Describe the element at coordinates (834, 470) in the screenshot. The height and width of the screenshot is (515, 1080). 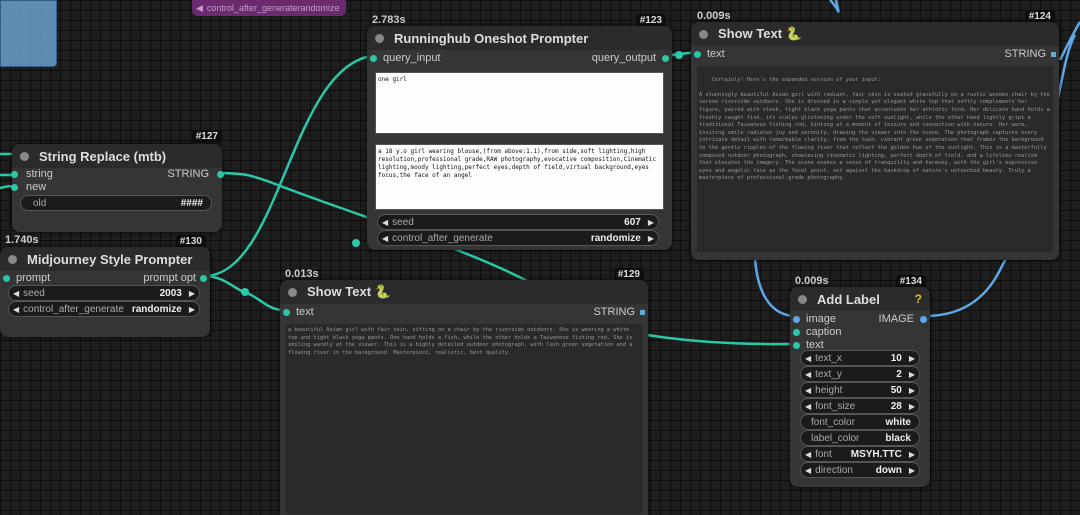
I see `widget-label: direction` at that location.